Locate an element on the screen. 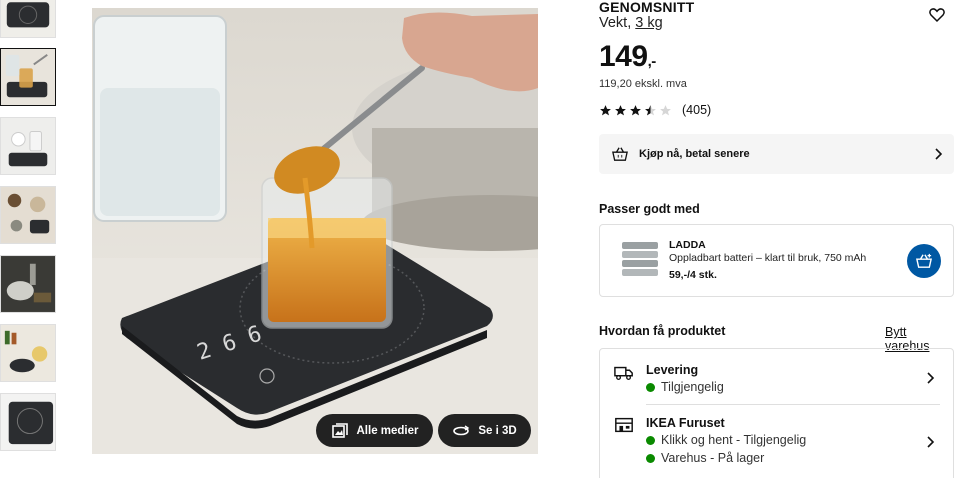 This screenshot has width=960, height=478. delivery-status: Tilgjengelig is located at coordinates (685, 387).